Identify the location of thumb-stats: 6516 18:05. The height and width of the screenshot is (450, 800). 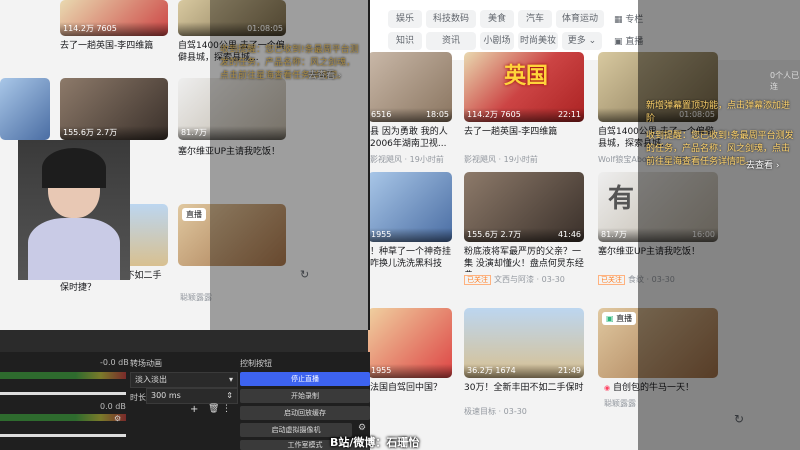
(410, 115).